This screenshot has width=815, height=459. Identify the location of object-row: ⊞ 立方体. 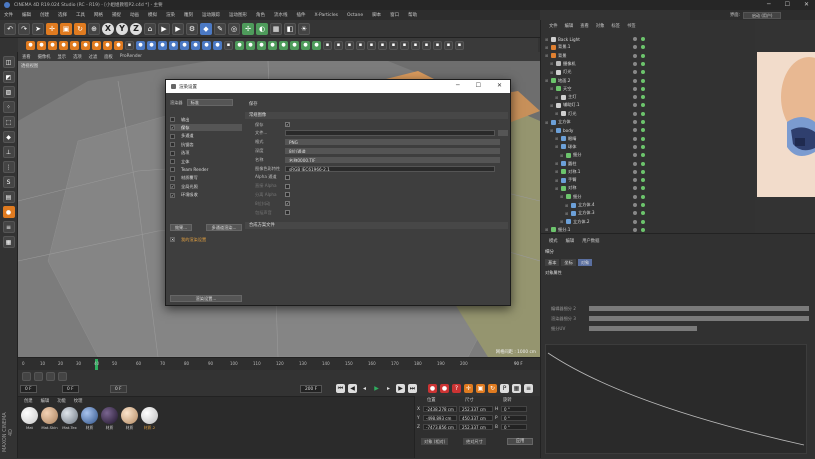
(648, 122).